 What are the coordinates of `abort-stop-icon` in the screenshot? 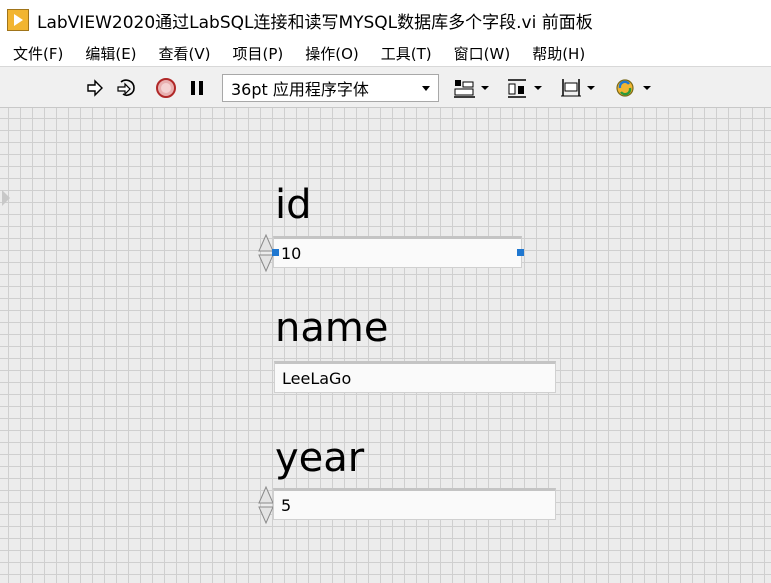 It's located at (166, 88).